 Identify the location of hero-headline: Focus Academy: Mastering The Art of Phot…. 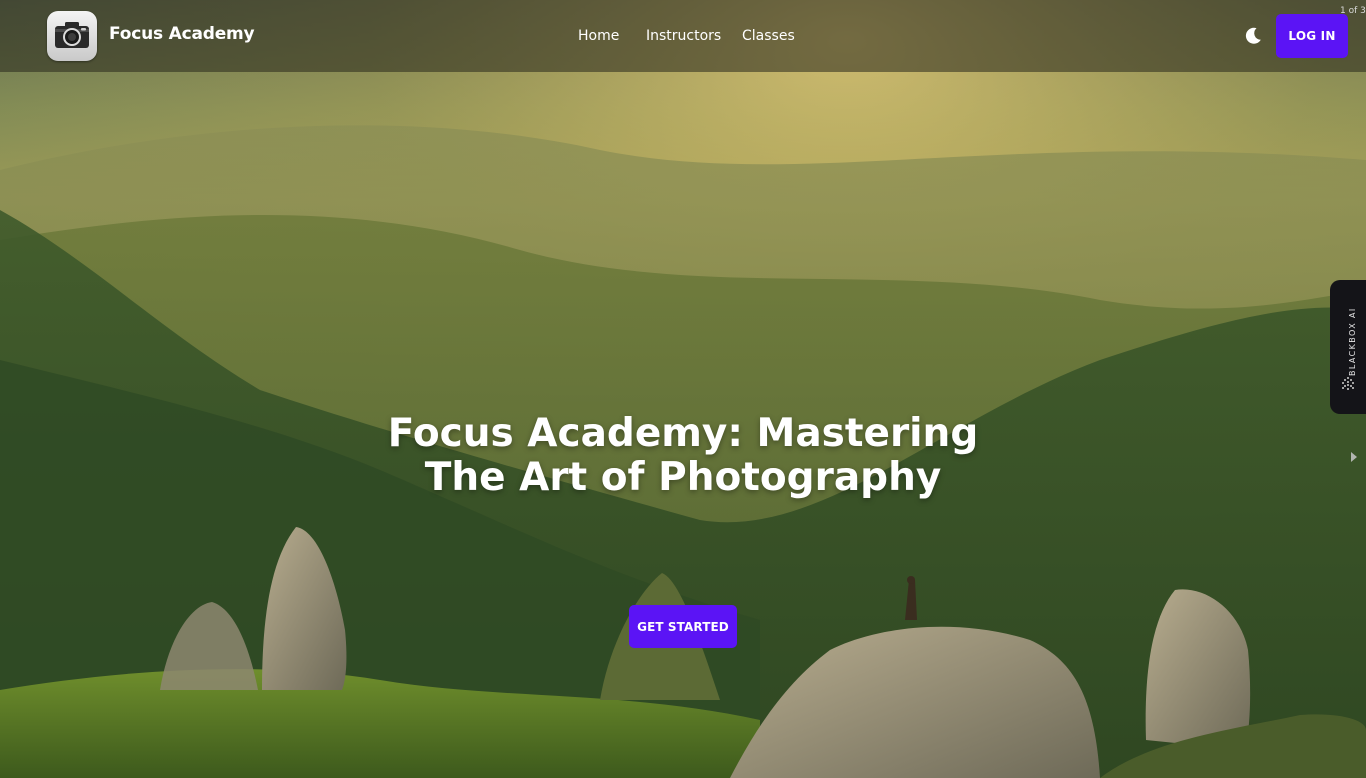
(683, 456).